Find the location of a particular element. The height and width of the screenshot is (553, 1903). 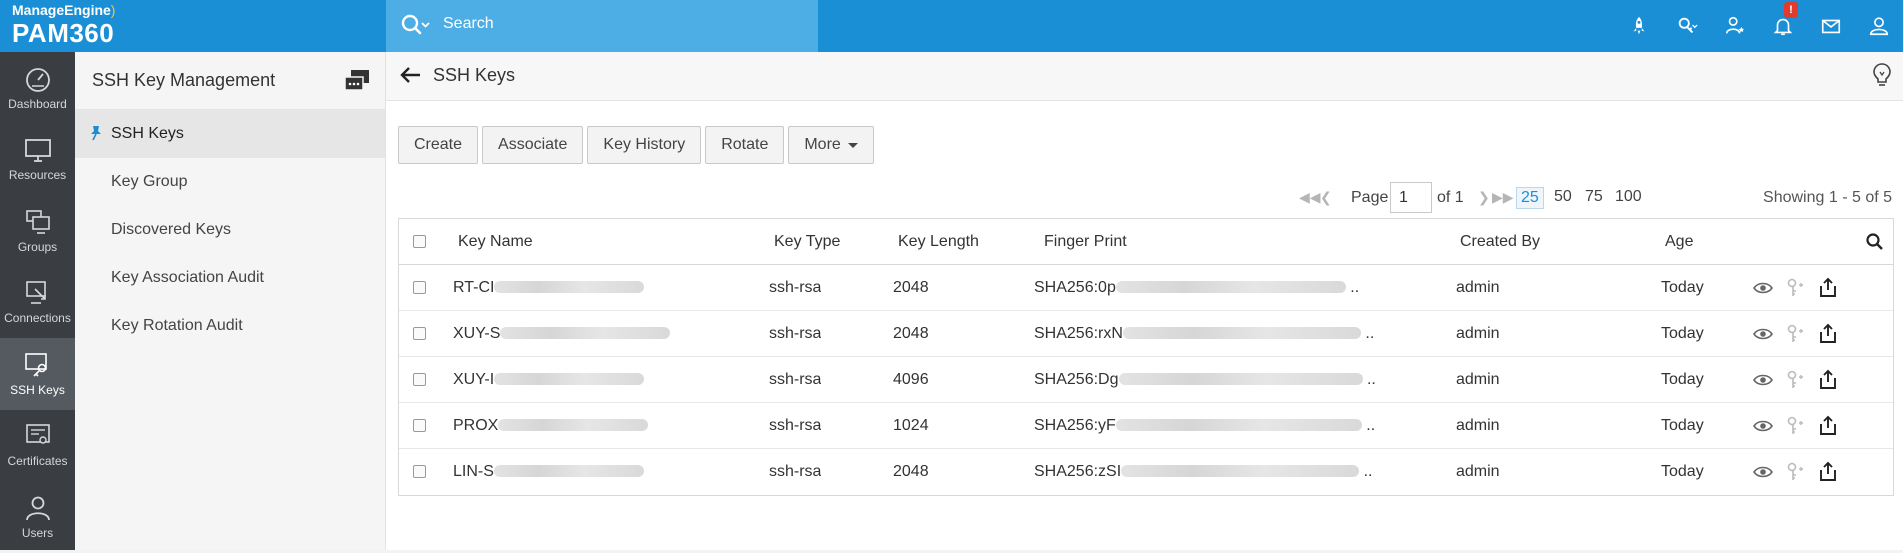

col-key-type: Key Type is located at coordinates (807, 242).